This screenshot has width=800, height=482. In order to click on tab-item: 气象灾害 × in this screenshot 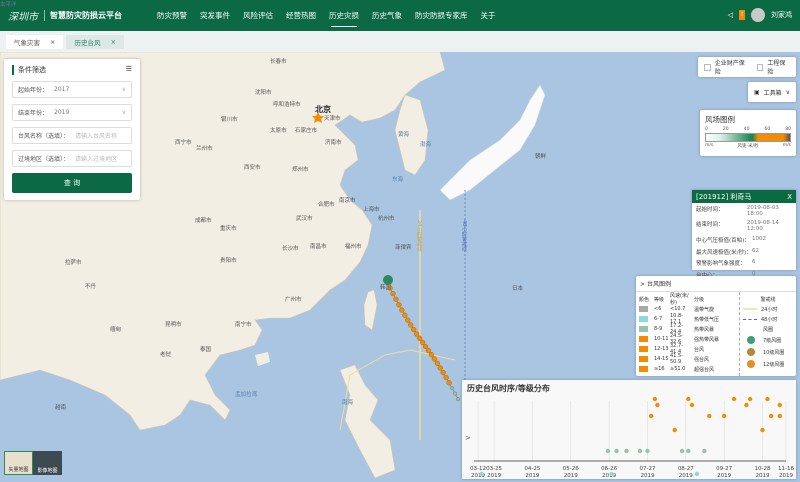, I will do `click(35, 41)`.